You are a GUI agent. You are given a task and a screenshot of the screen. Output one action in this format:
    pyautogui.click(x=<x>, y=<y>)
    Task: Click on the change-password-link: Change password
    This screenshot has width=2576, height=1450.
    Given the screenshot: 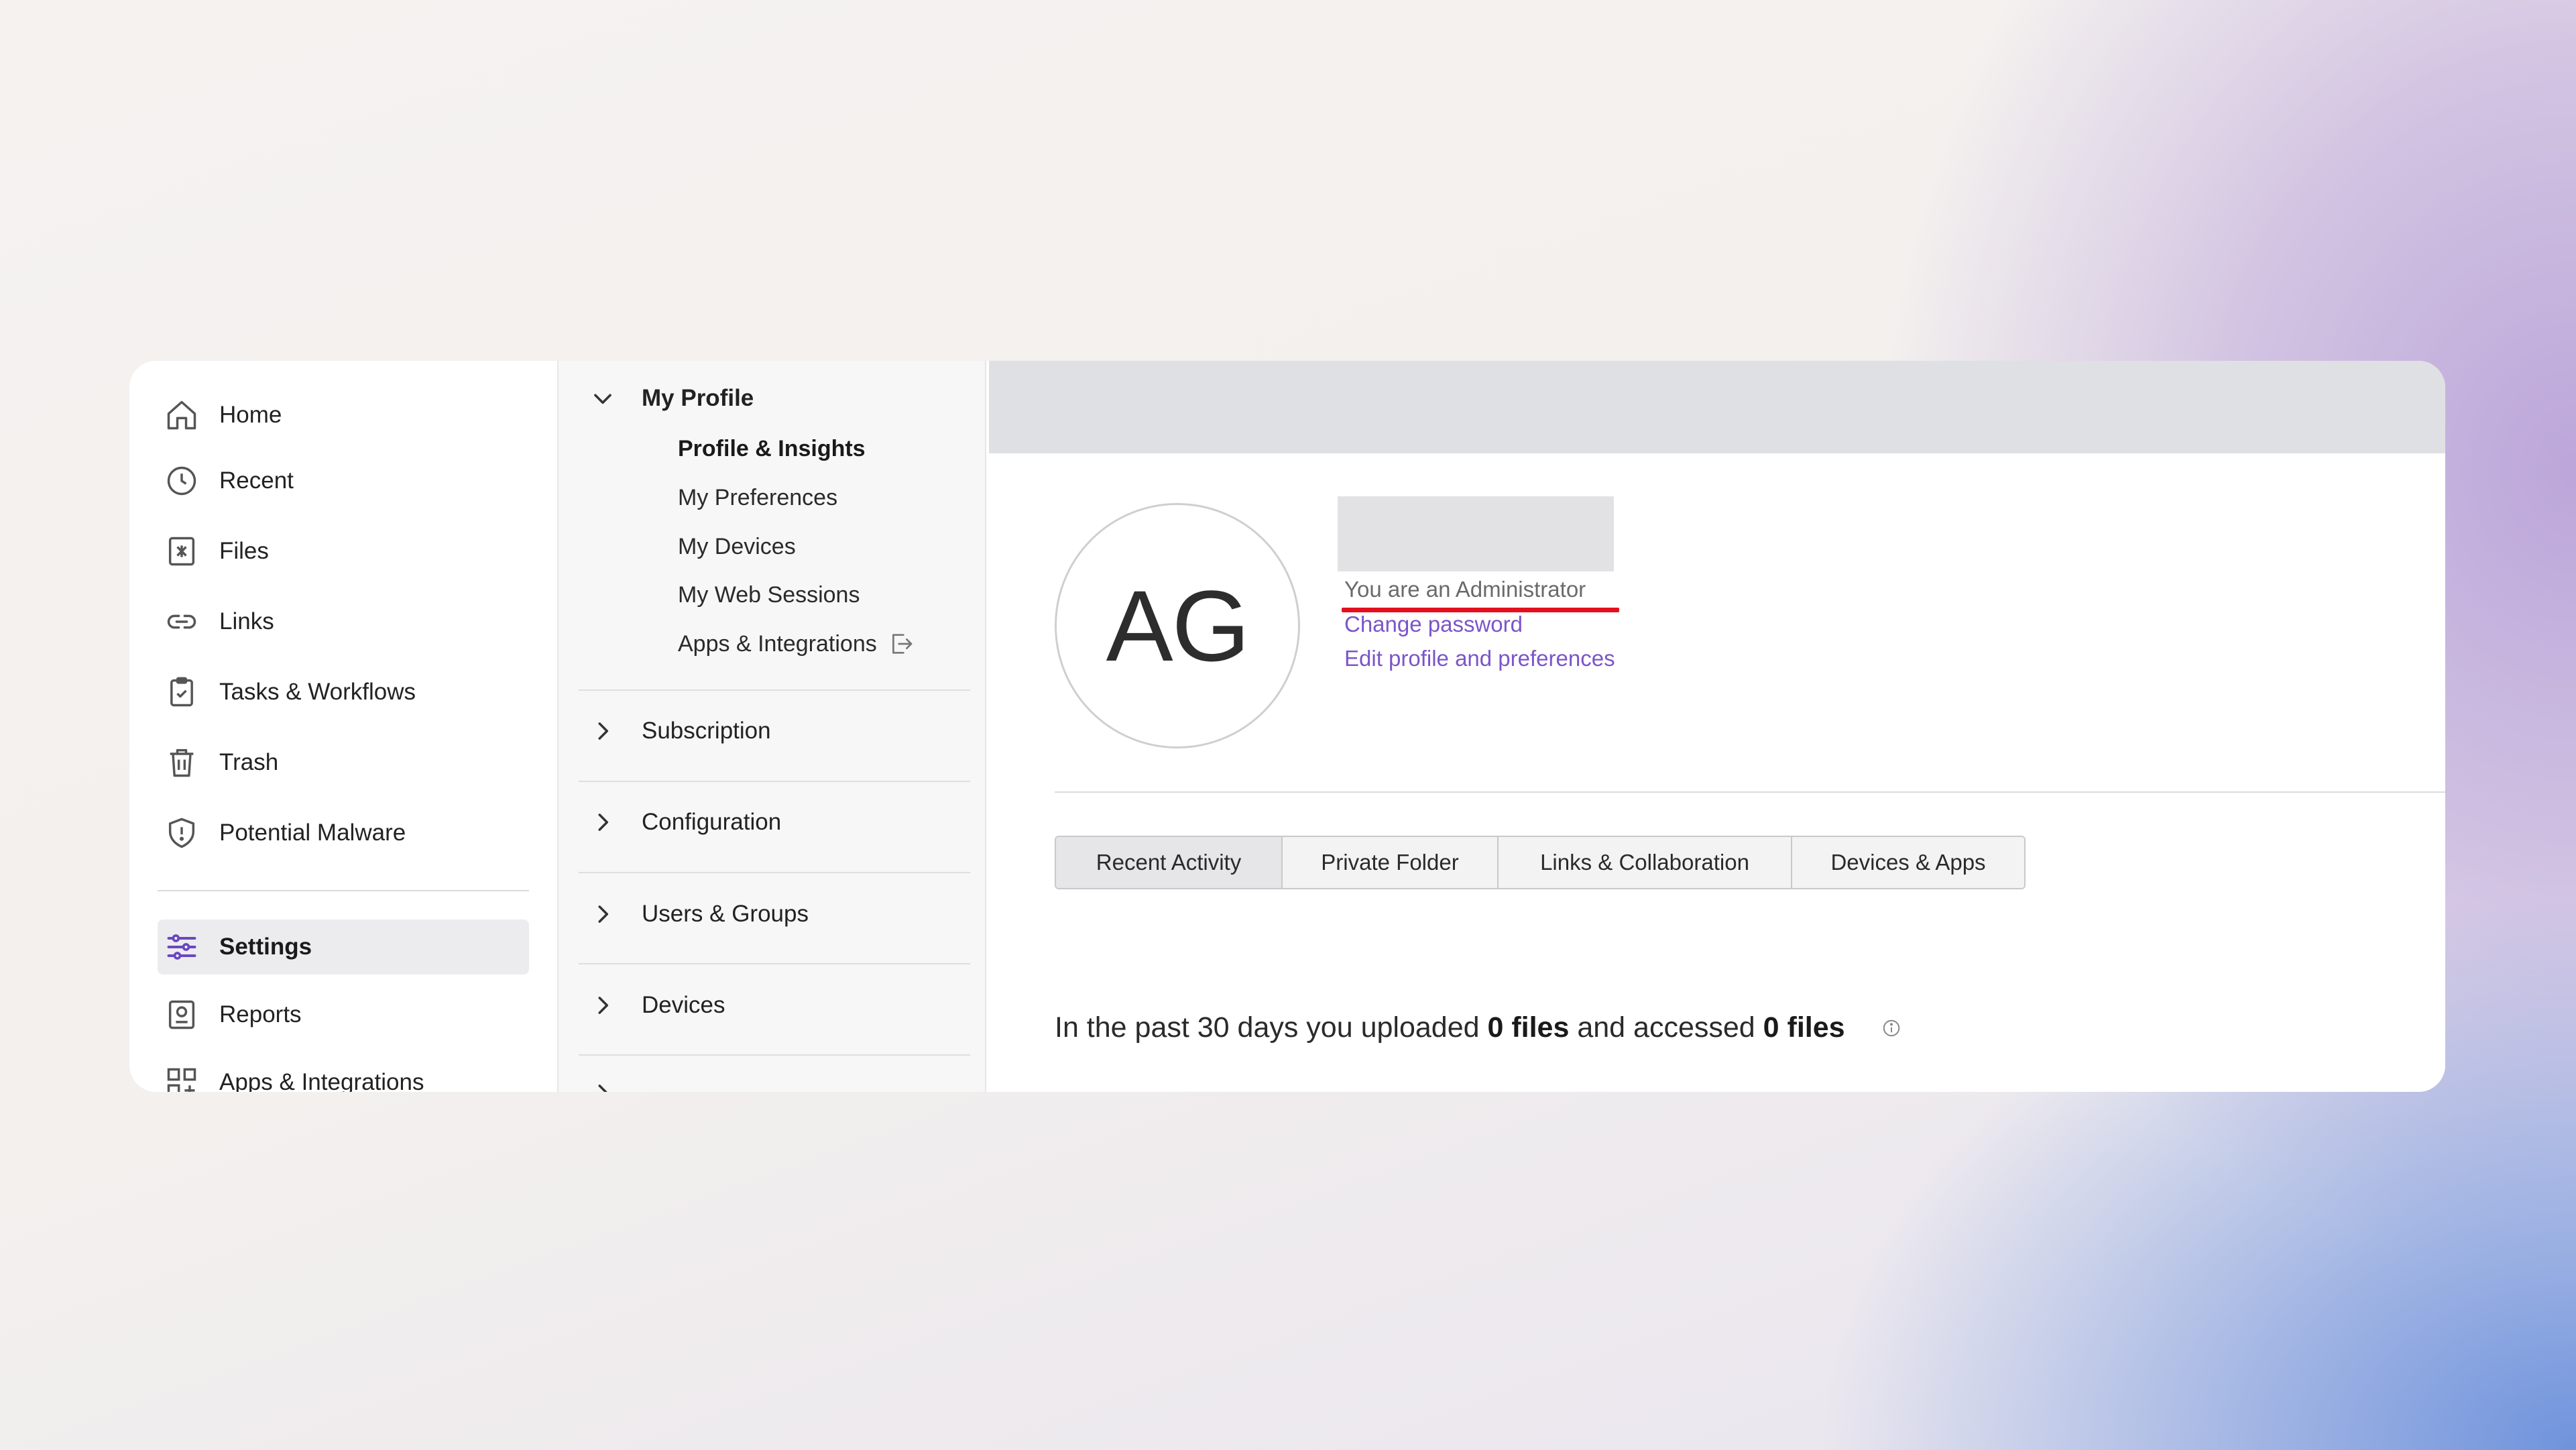 What is the action you would take?
    pyautogui.click(x=1433, y=624)
    